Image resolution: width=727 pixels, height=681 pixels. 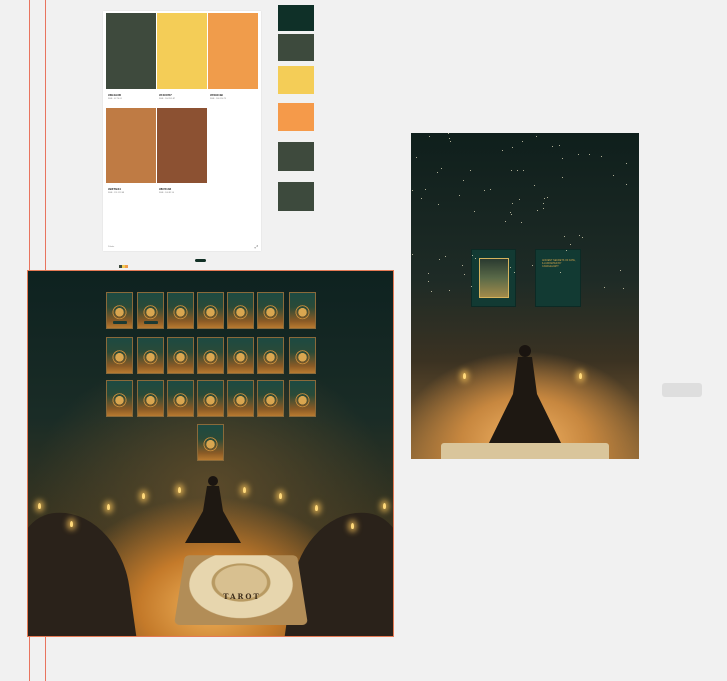 I want to click on swatch-4-sub: RGB · 191 123 68, so click(x=116, y=193).